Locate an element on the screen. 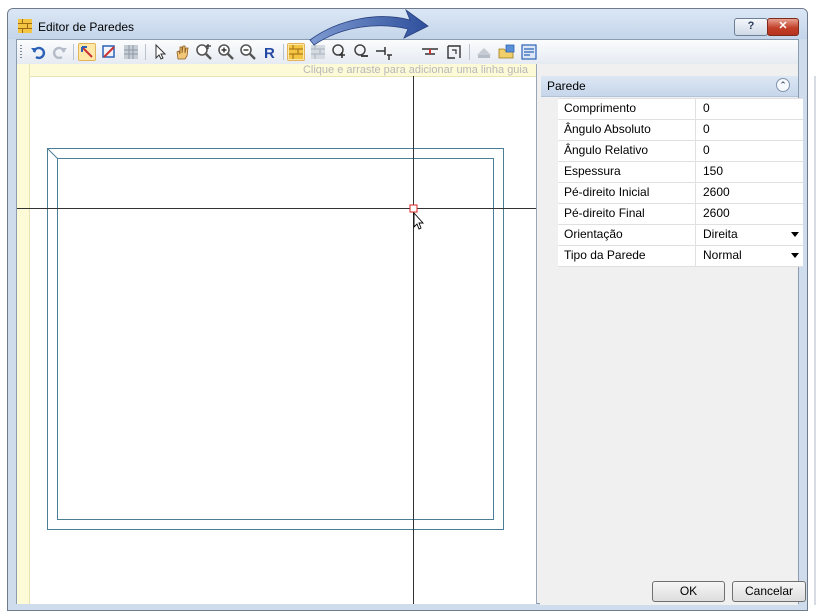 The image size is (816, 615). window-title: Editor de Paredes is located at coordinates (86, 27).